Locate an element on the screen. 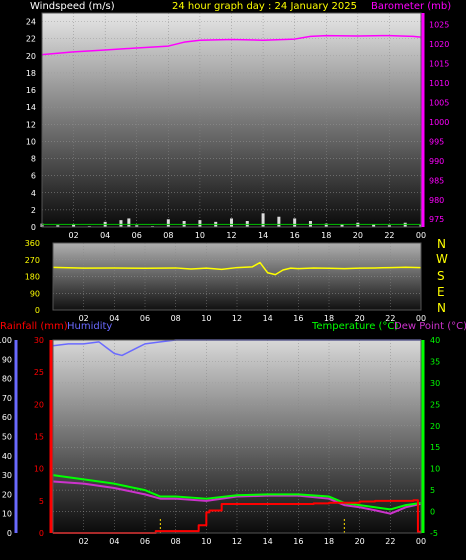 The image size is (466, 560). rain-tick-label: 25 is located at coordinates (39, 372).